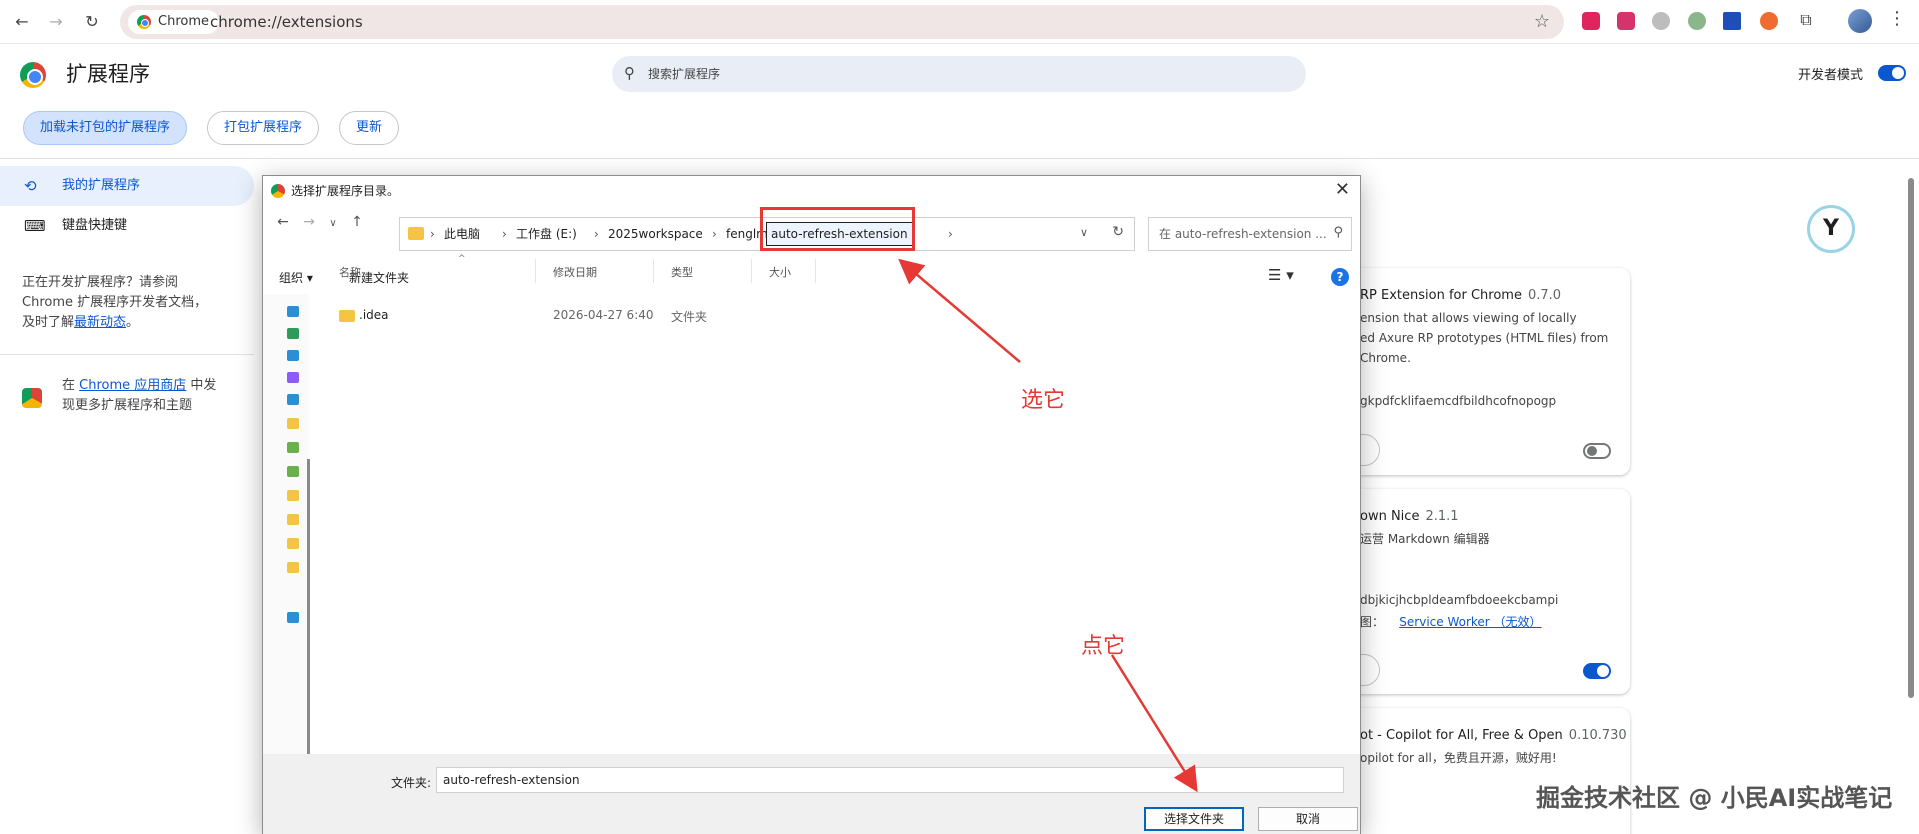 The width and height of the screenshot is (1919, 834). I want to click on service-worker-link: Service Worker （无效）, so click(1470, 622).